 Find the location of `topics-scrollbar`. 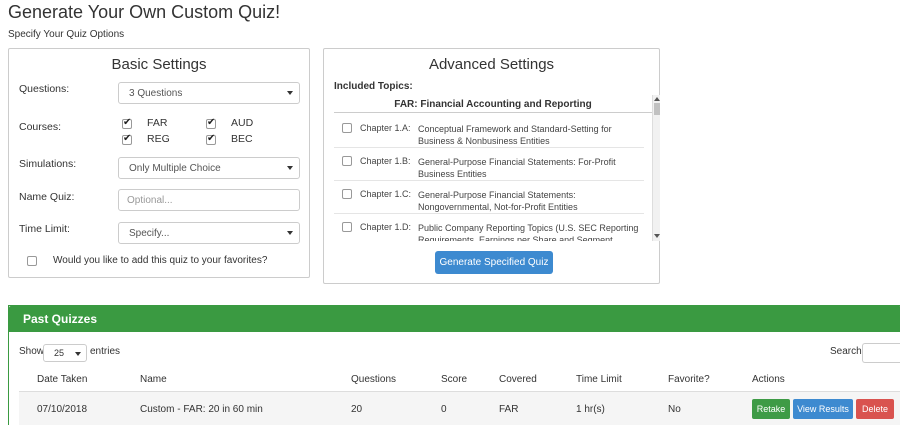

topics-scrollbar is located at coordinates (656, 168).